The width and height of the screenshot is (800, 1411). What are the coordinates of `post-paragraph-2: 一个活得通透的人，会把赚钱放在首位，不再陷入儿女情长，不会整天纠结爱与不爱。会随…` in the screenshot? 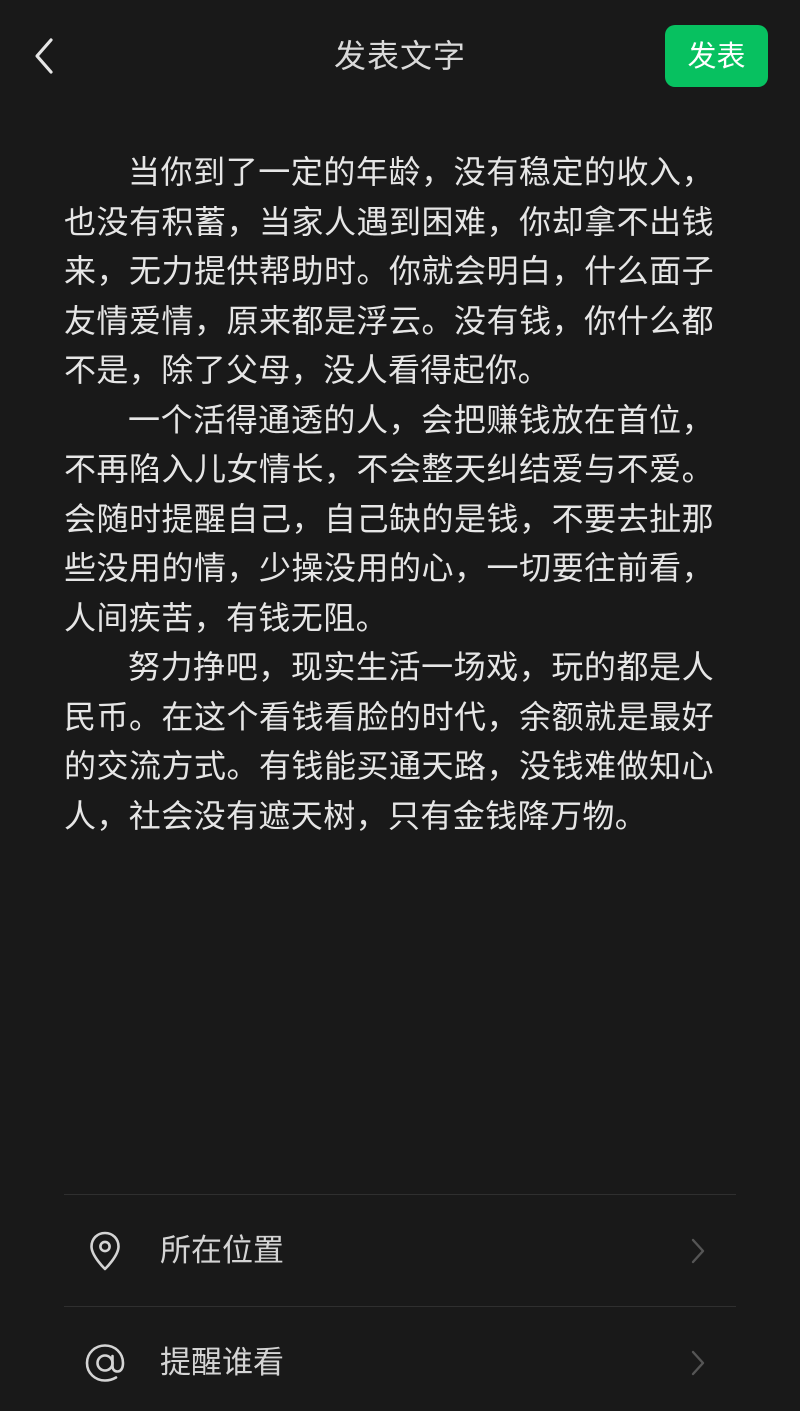 It's located at (389, 518).